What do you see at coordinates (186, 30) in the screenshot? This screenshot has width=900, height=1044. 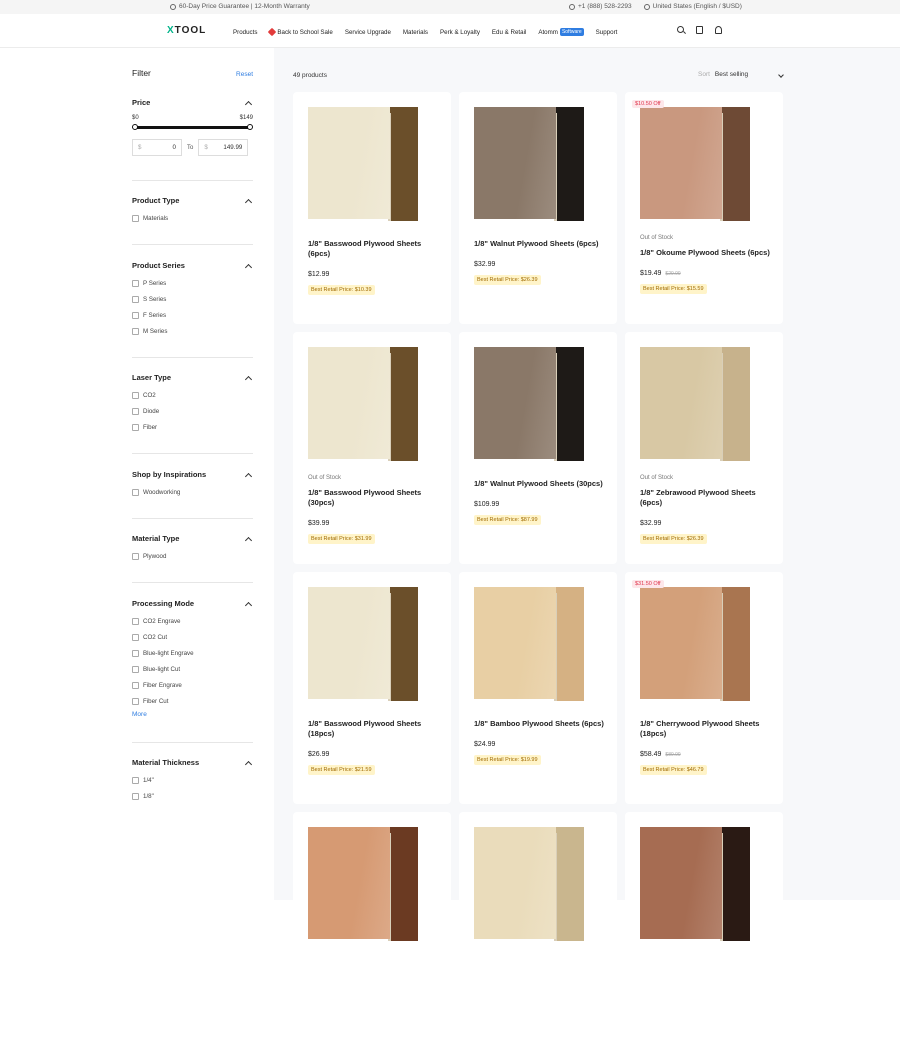 I see `xtool-logo: XTOOL` at bounding box center [186, 30].